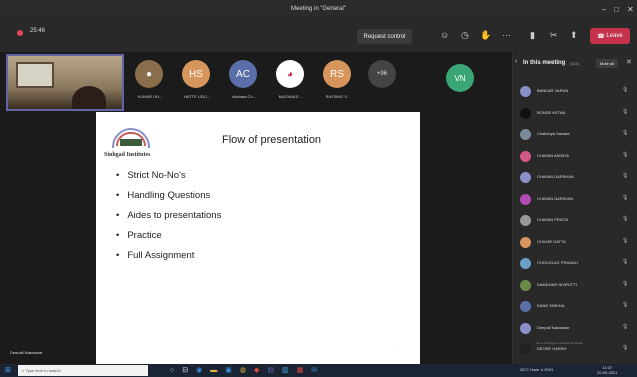  I want to click on participant-name: CHAVAN DARSHAN, so click(555, 176).